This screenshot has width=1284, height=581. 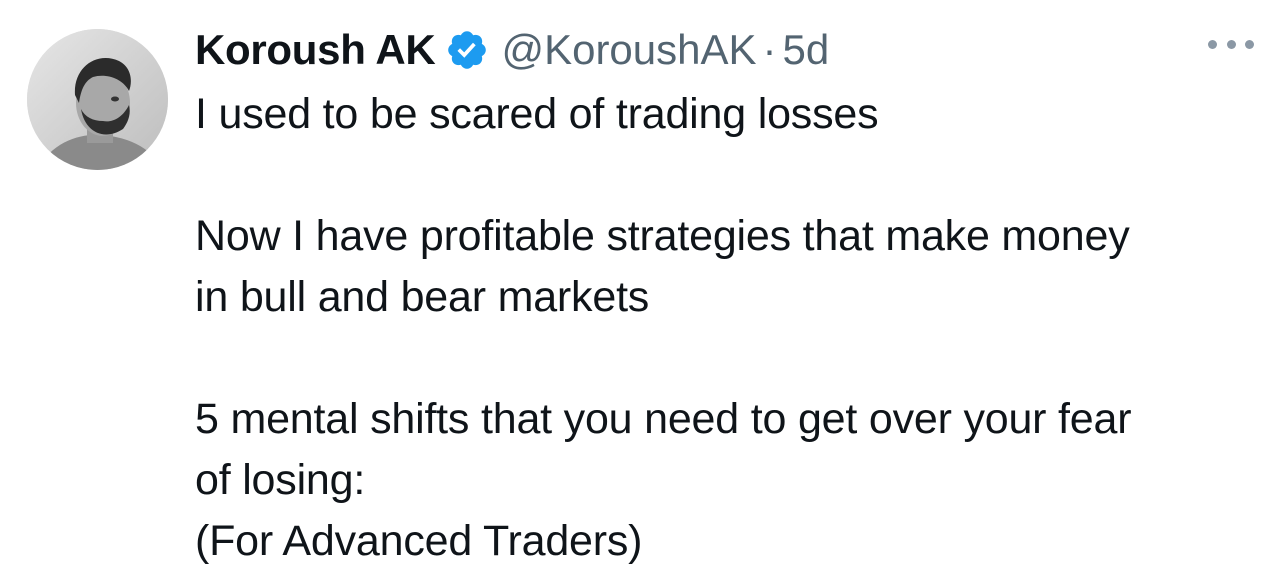 I want to click on tweet-timestamp: 5d, so click(x=806, y=50).